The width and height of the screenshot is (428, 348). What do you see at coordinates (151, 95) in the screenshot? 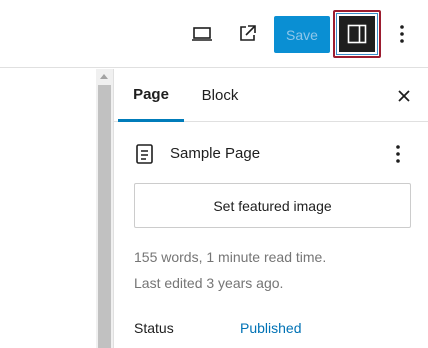
I see `tab-page: Page` at bounding box center [151, 95].